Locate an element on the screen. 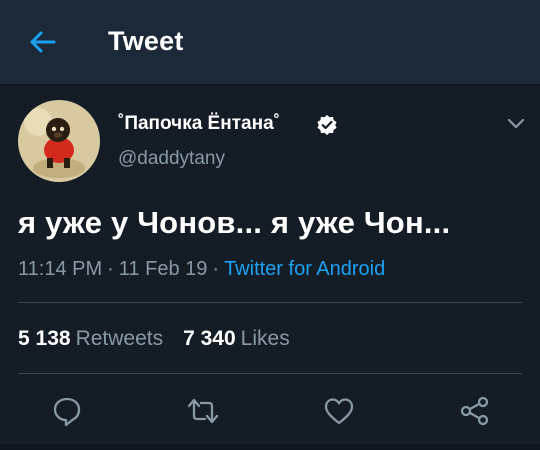 This screenshot has height=450, width=540. tweet-source-link: Twitter for Android is located at coordinates (304, 269).